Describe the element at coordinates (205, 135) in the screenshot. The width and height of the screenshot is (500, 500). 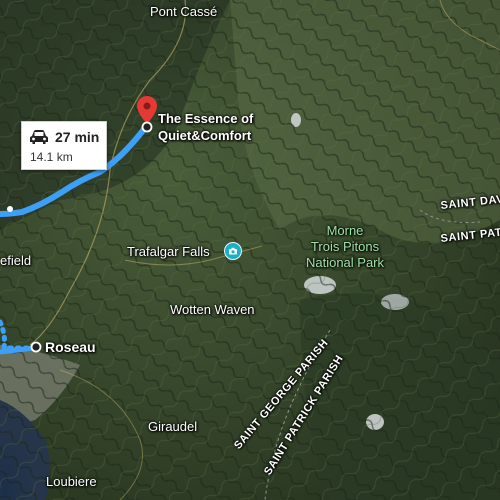
I see `destination-name-line2: Quiet&Comfort` at that location.